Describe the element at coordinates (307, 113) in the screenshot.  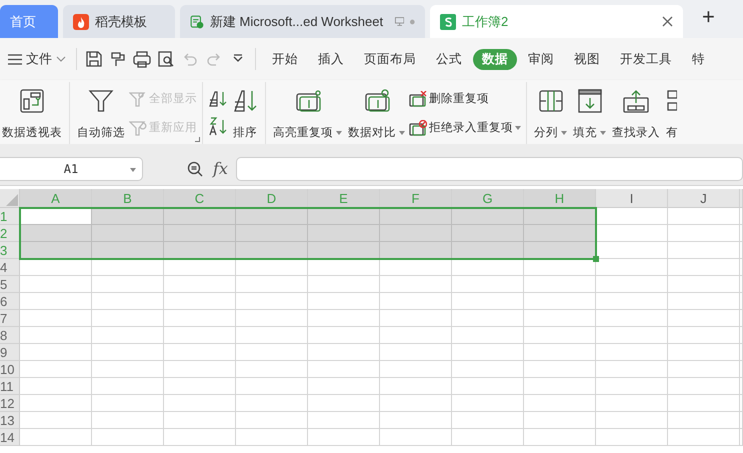
I see `ribbon-button: 高亮重复项` at that location.